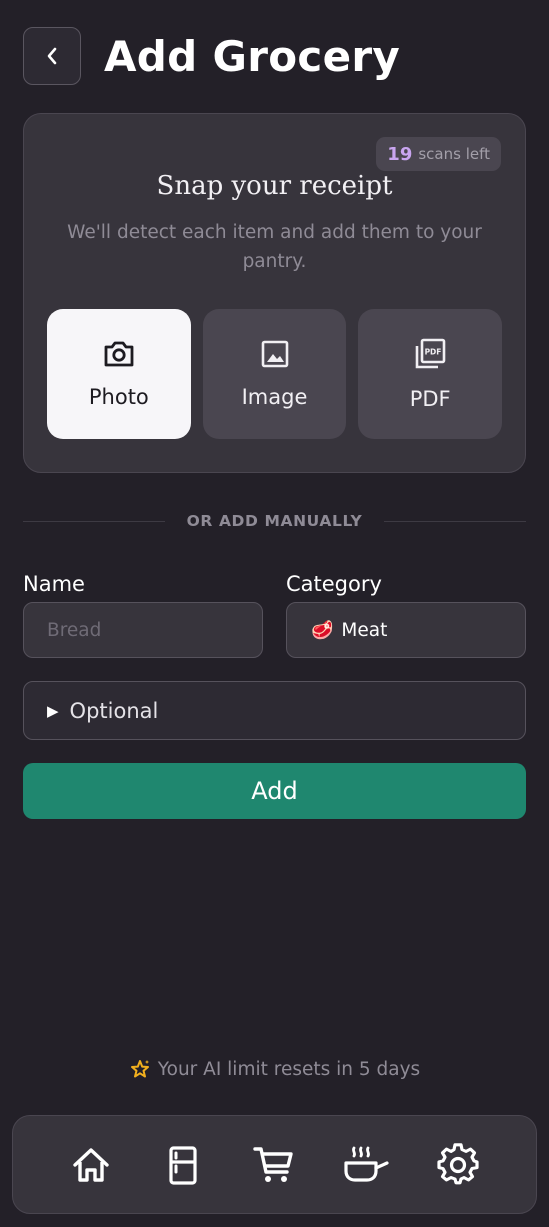  I want to click on image-icon, so click(274, 354).